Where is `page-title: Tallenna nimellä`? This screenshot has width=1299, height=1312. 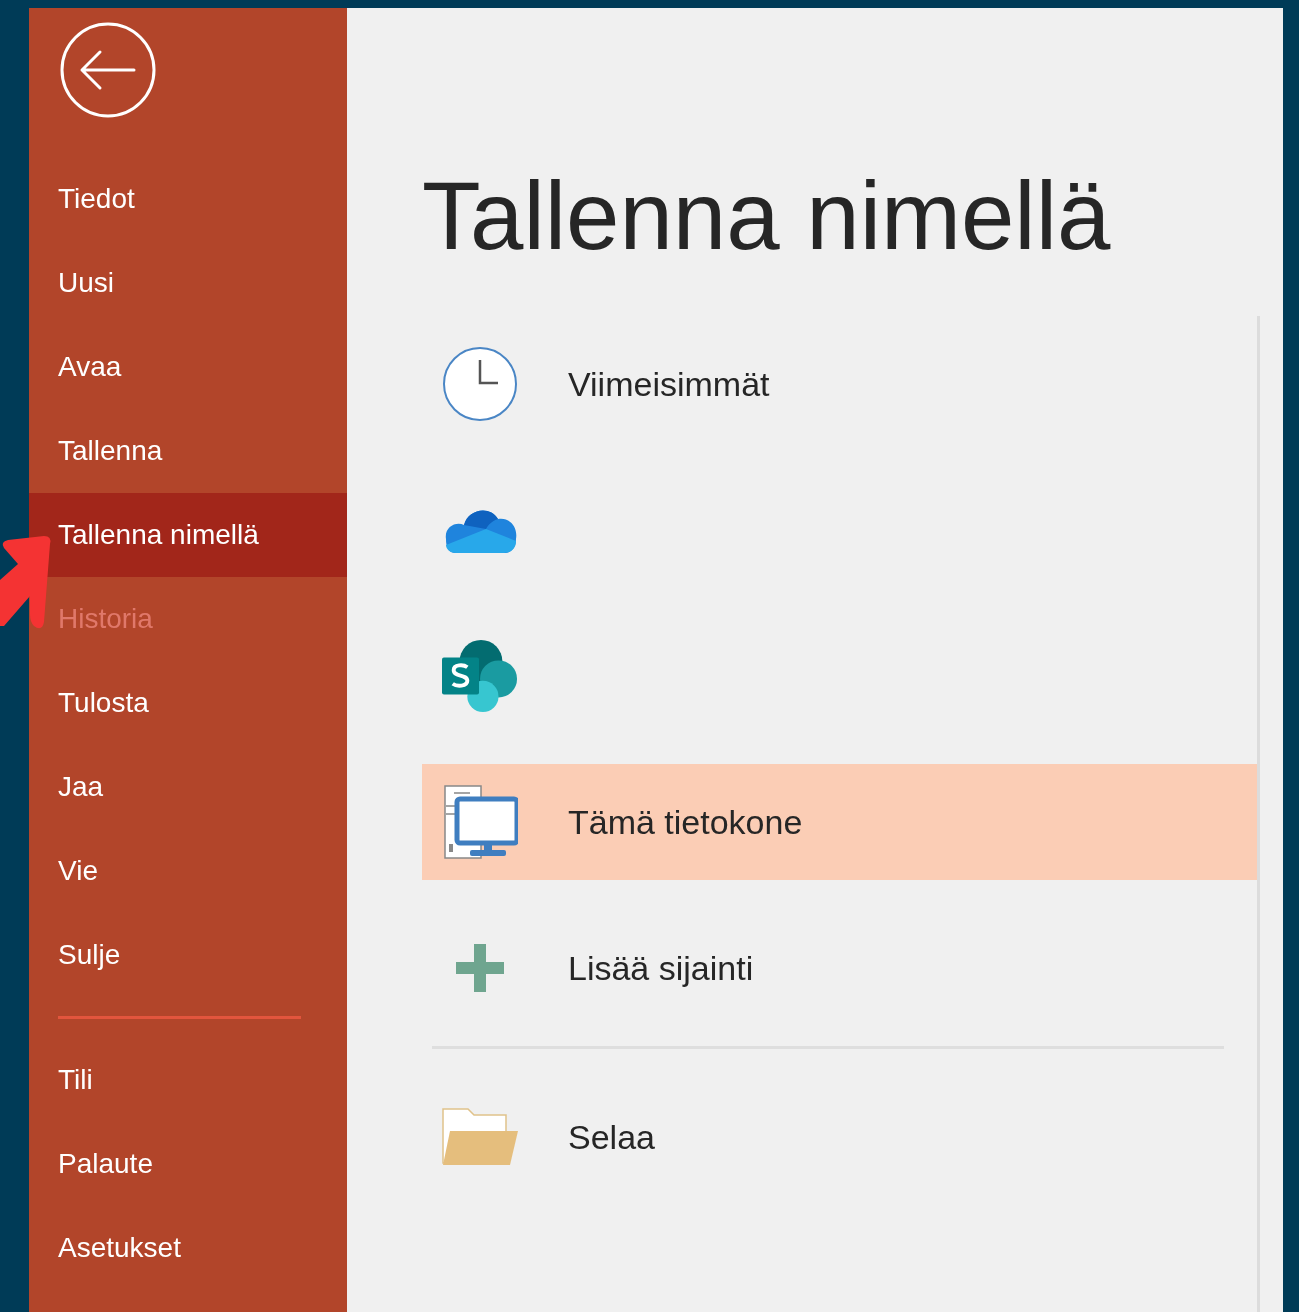 page-title: Tallenna nimellä is located at coordinates (767, 216).